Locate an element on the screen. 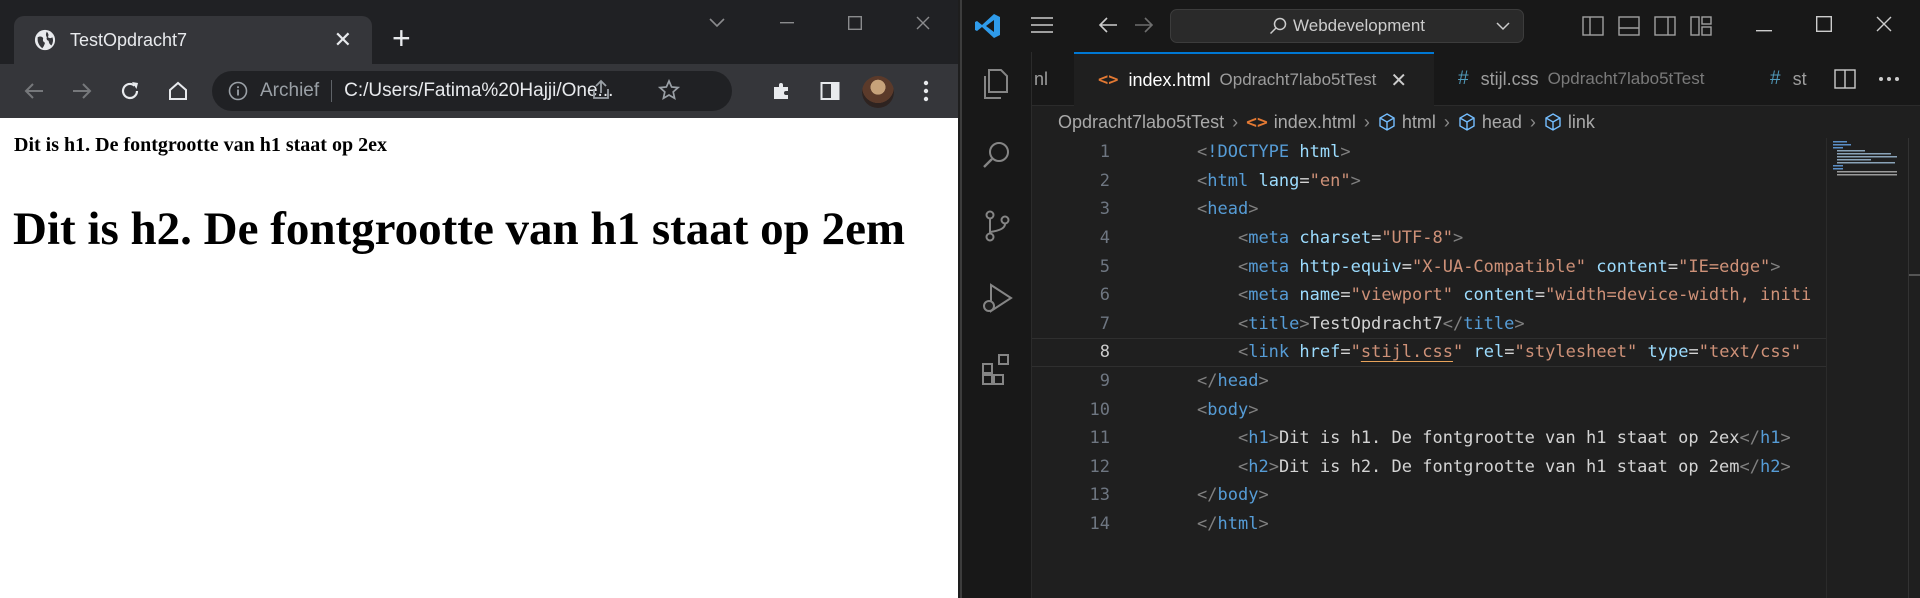  browser-titlebar: TestOpdracht7 ✕ + is located at coordinates (479, 32).